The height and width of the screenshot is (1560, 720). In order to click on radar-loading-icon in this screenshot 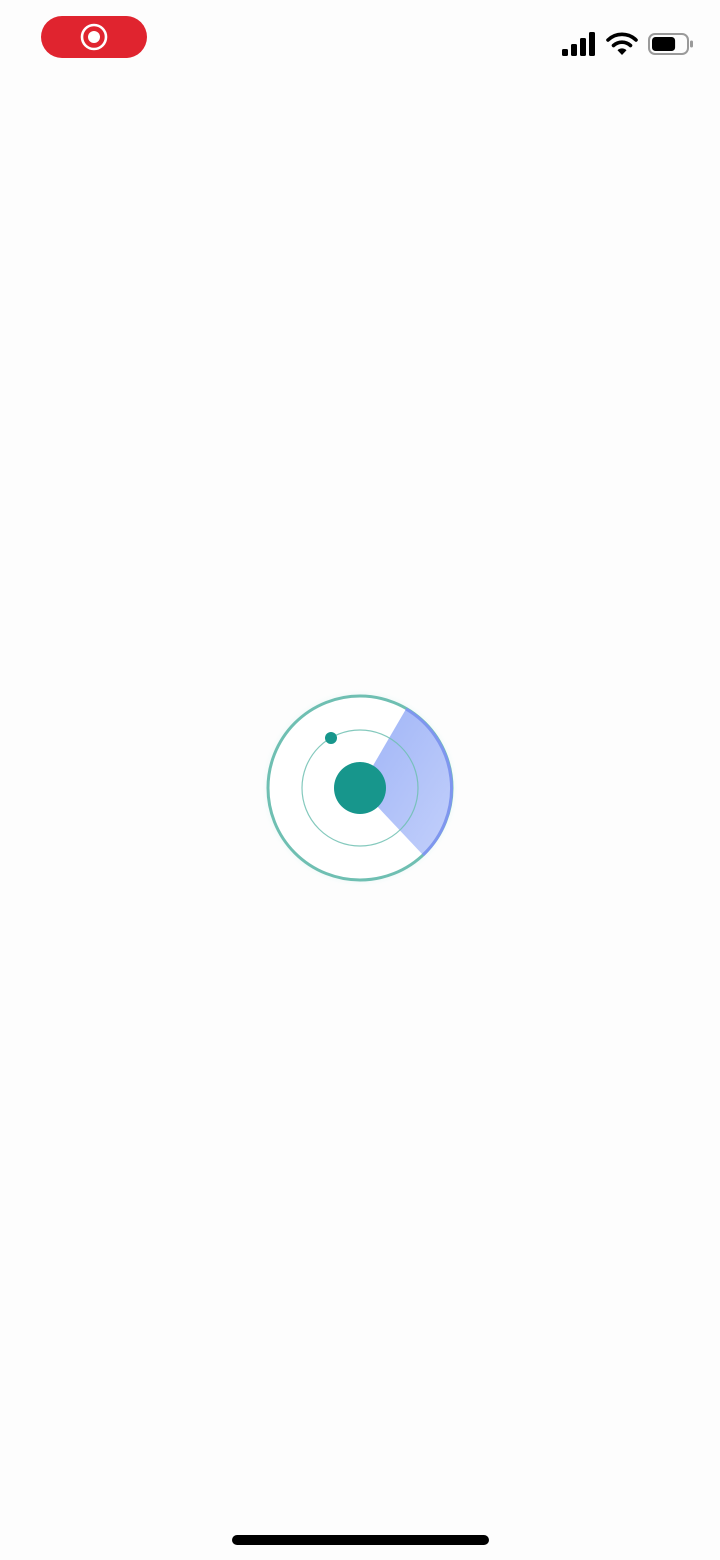, I will do `click(360, 788)`.